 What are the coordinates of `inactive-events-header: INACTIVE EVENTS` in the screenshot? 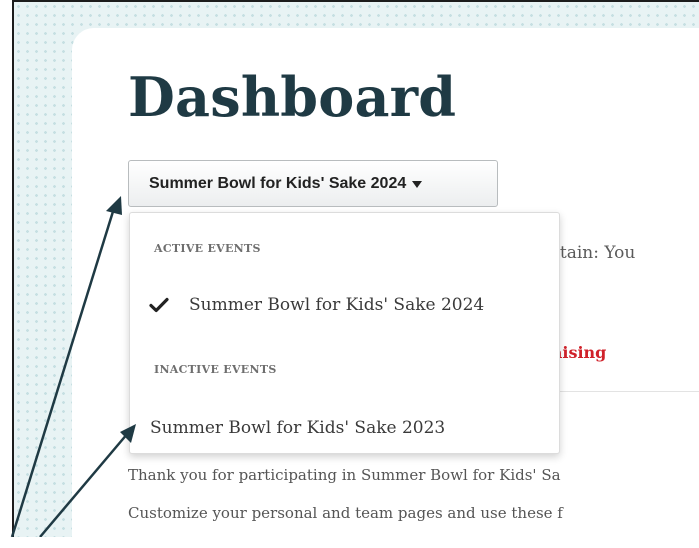 It's located at (215, 369).